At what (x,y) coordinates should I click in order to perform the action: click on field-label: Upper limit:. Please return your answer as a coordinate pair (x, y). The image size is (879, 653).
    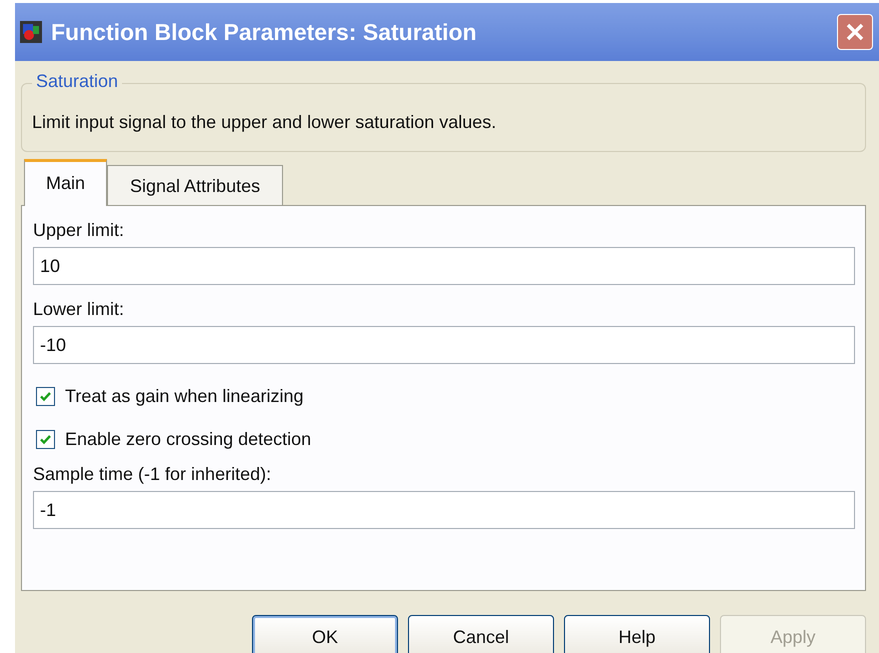
    Looking at the image, I should click on (79, 230).